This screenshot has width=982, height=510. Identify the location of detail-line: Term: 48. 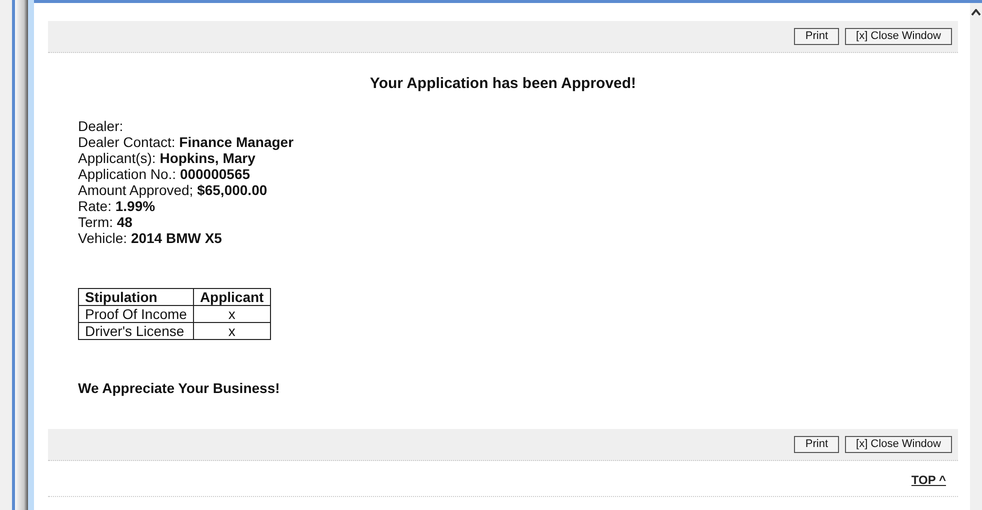
(106, 222).